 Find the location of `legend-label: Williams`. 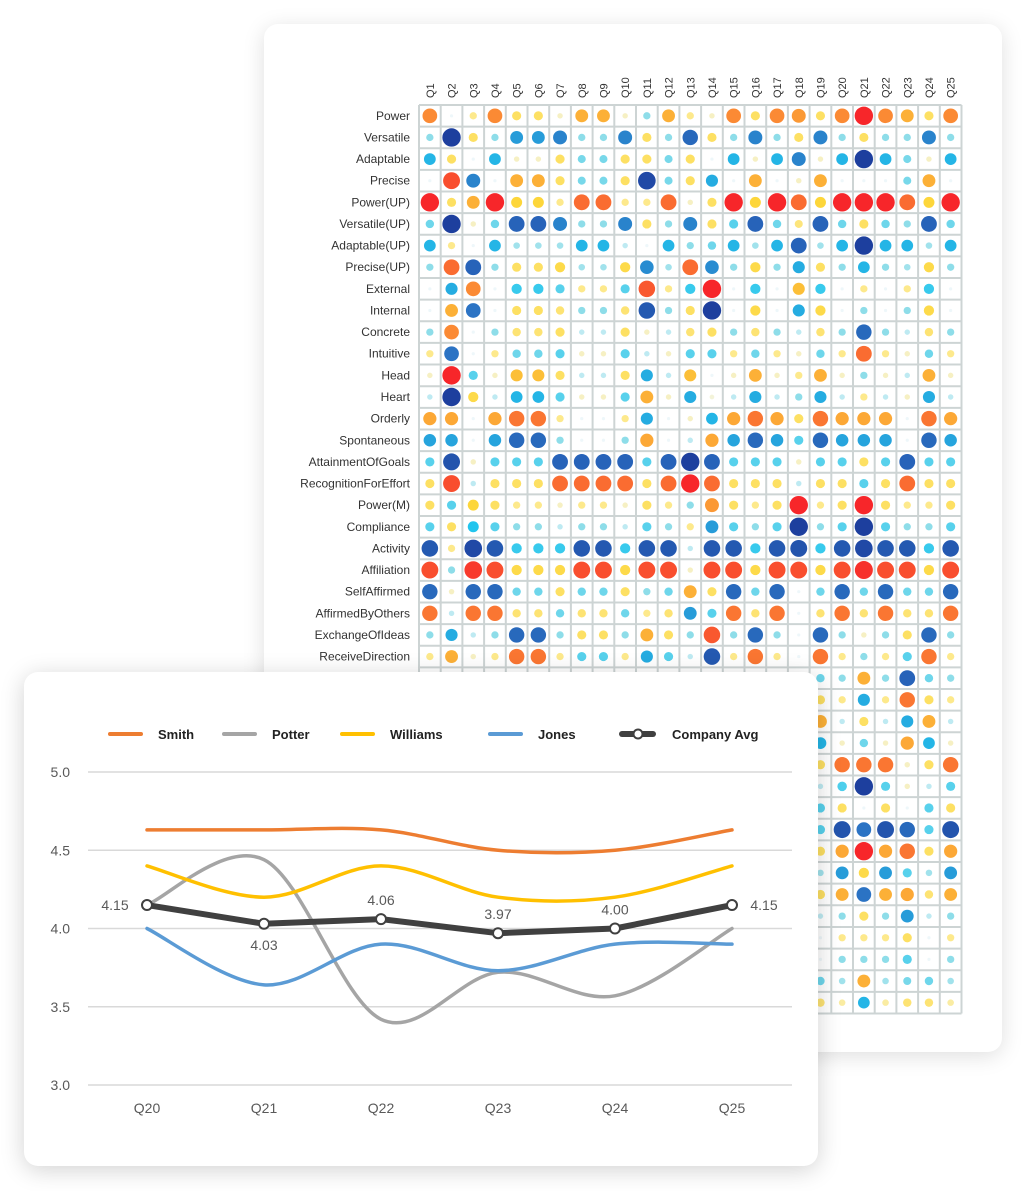

legend-label: Williams is located at coordinates (416, 734).